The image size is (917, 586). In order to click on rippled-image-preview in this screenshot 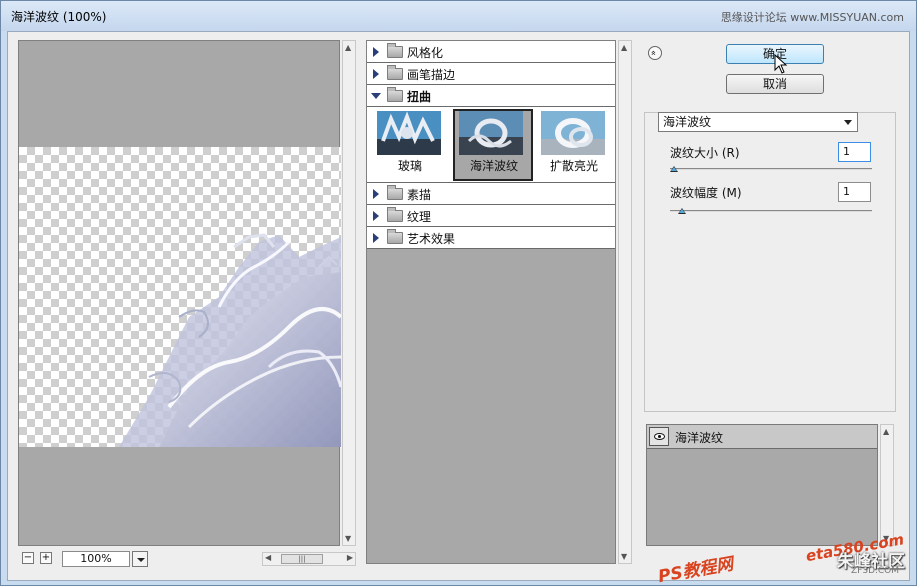, I will do `click(230, 340)`.